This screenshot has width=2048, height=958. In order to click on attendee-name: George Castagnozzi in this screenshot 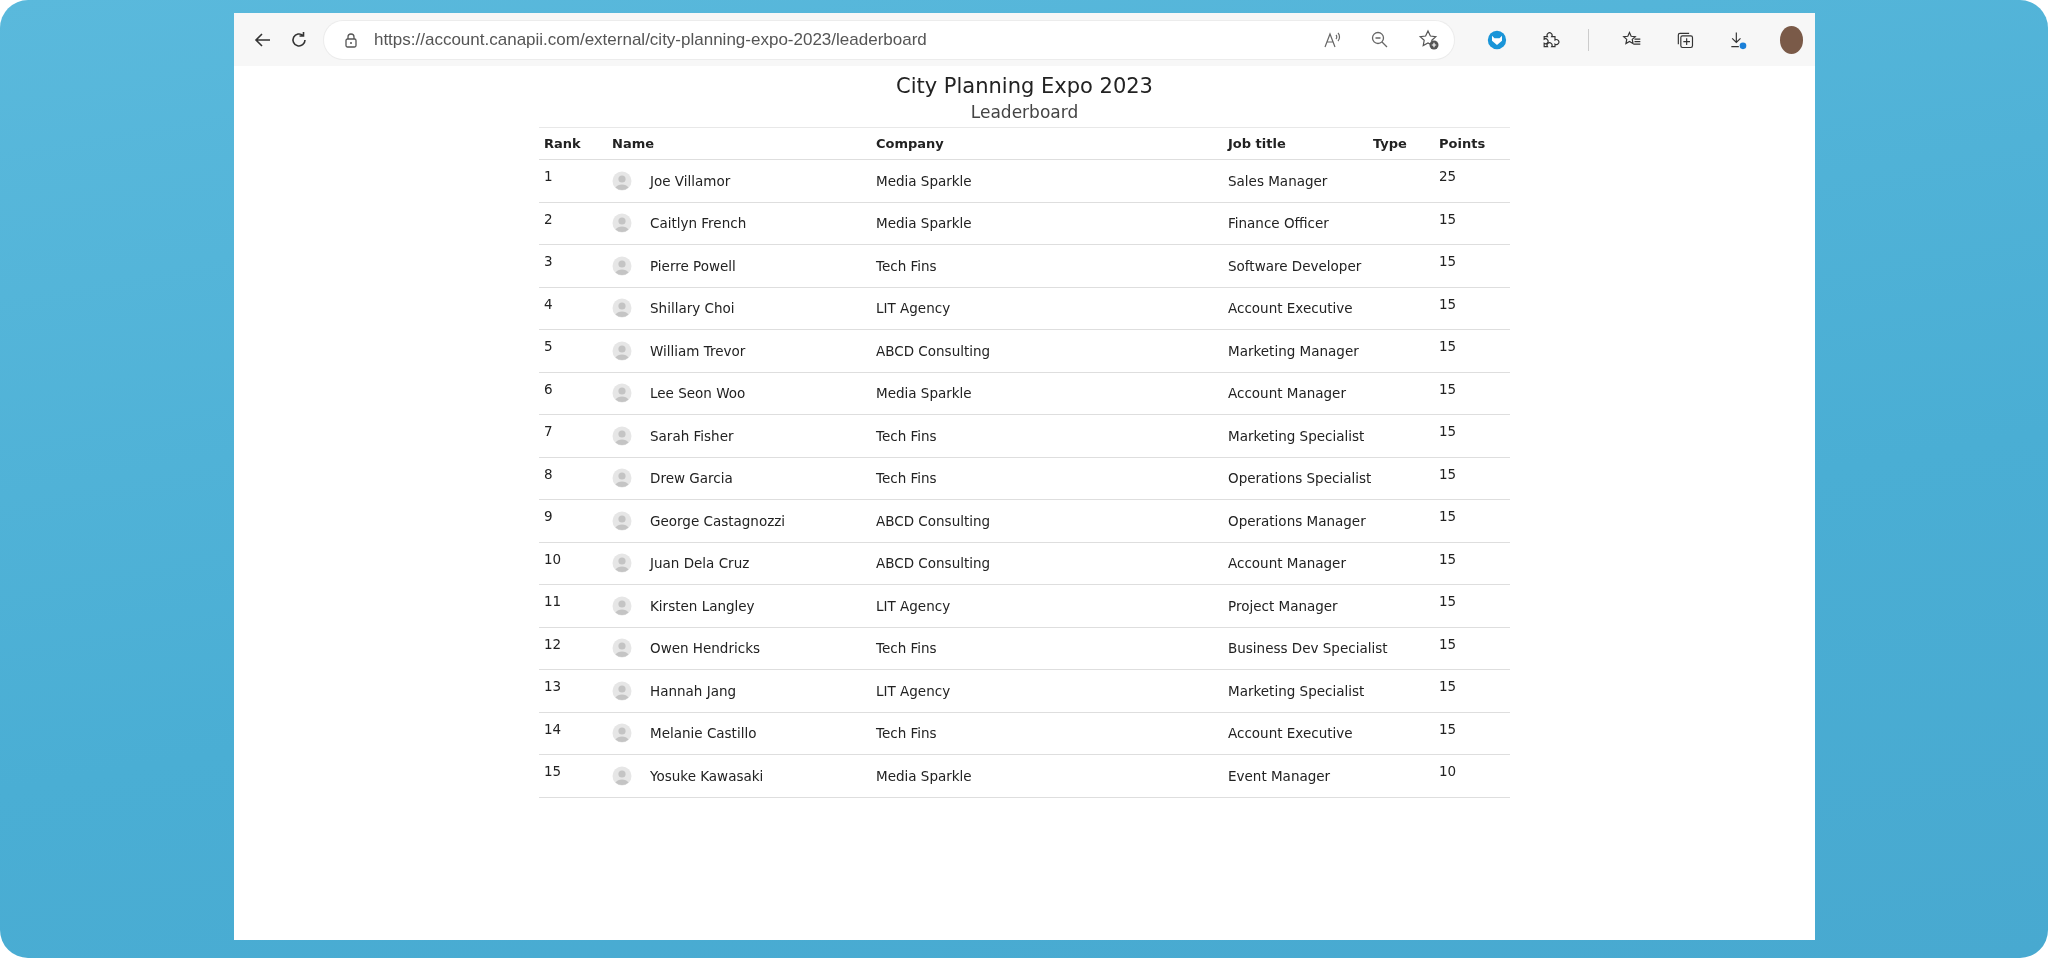, I will do `click(718, 520)`.